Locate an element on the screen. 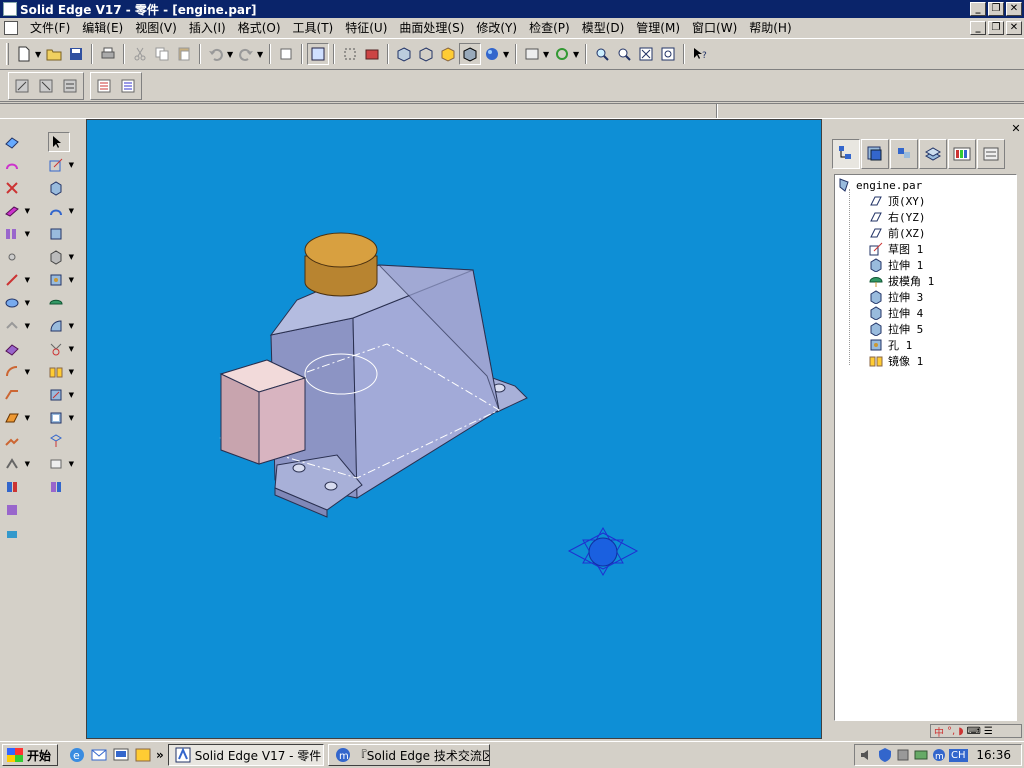 The width and height of the screenshot is (1024, 768). thin-wall-button is located at coordinates (17, 487).